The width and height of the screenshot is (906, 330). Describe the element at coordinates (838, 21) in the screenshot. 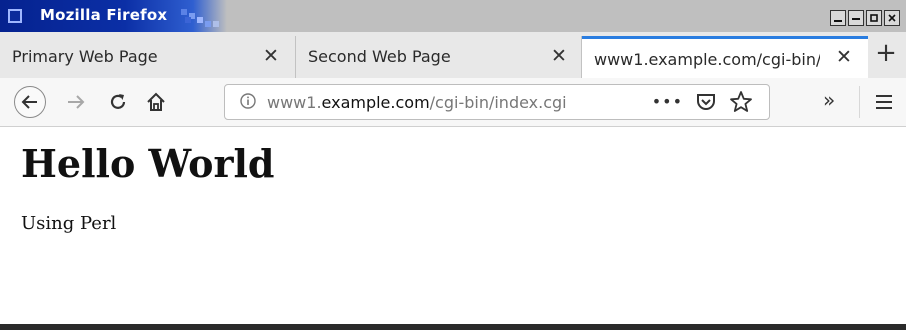

I see `minimize-icon` at that location.